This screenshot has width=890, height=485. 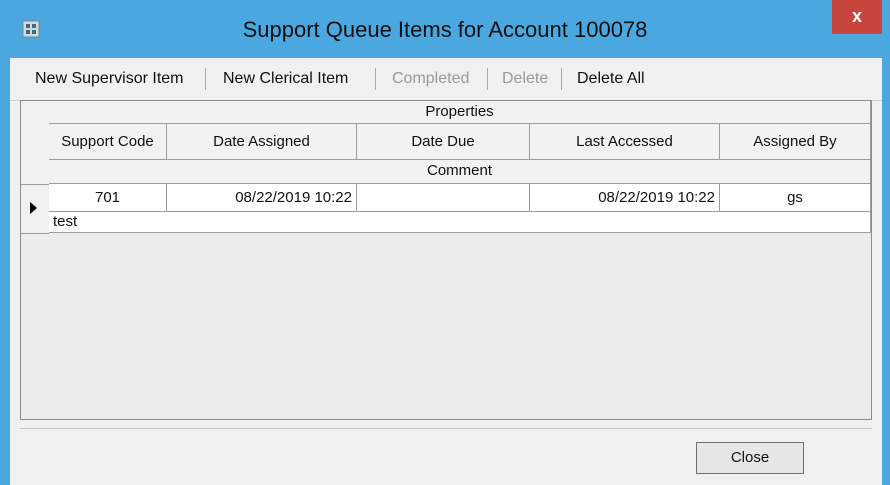 I want to click on cell-comment: test, so click(x=460, y=222).